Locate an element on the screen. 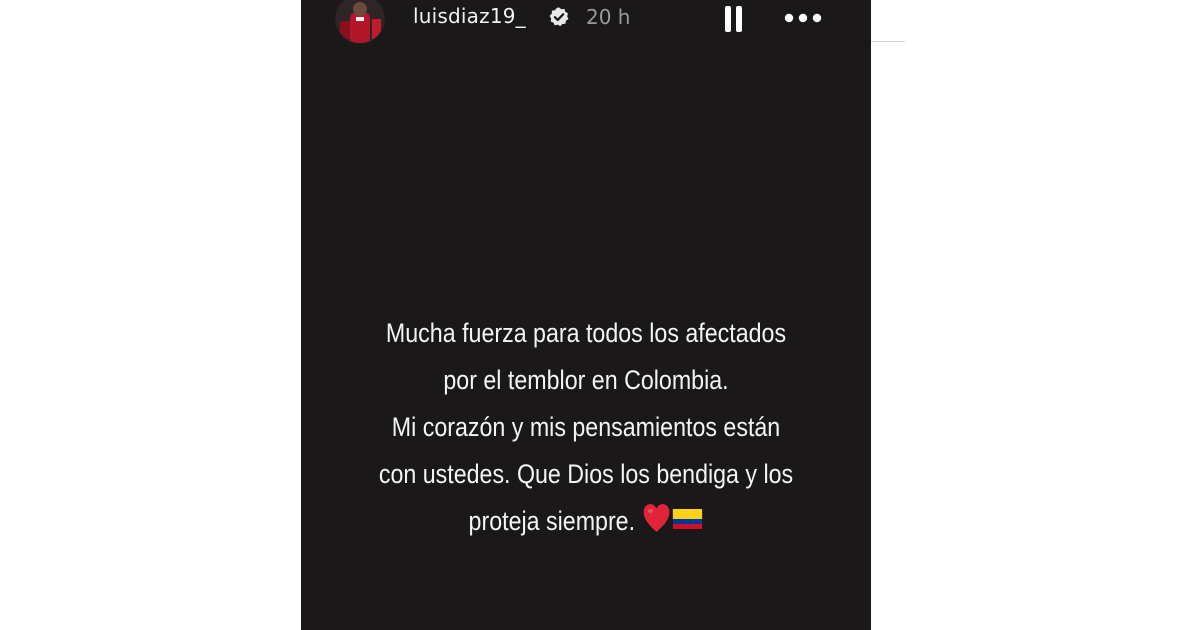 The image size is (1200, 630). post-time: 20 h is located at coordinates (608, 17).